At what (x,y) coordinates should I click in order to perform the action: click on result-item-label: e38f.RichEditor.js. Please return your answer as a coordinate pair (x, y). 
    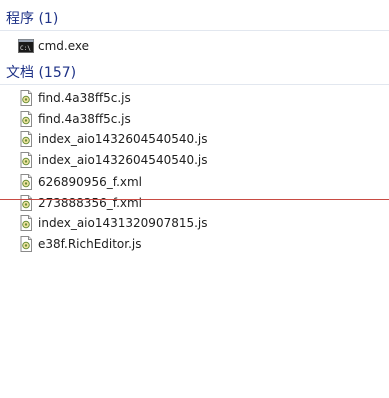
    Looking at the image, I should click on (90, 244).